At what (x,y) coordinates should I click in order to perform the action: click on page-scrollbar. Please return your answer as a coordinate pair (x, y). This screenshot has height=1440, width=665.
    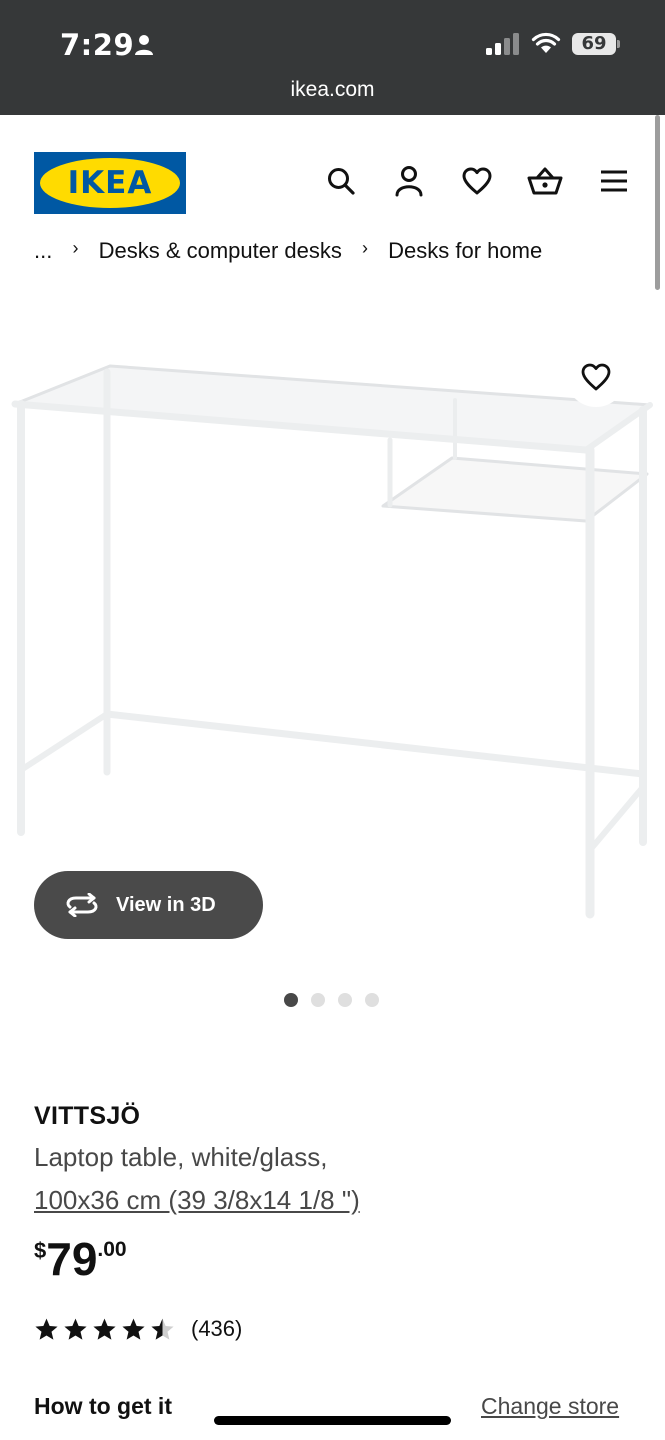
    Looking at the image, I should click on (657, 202).